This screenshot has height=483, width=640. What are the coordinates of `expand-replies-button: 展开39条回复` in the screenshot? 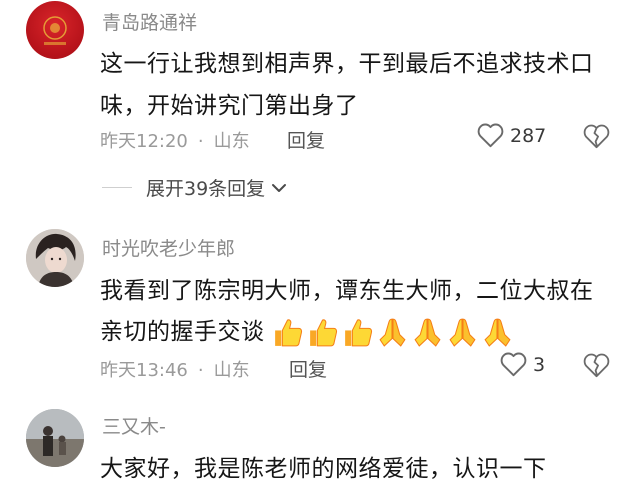 It's located at (194, 187).